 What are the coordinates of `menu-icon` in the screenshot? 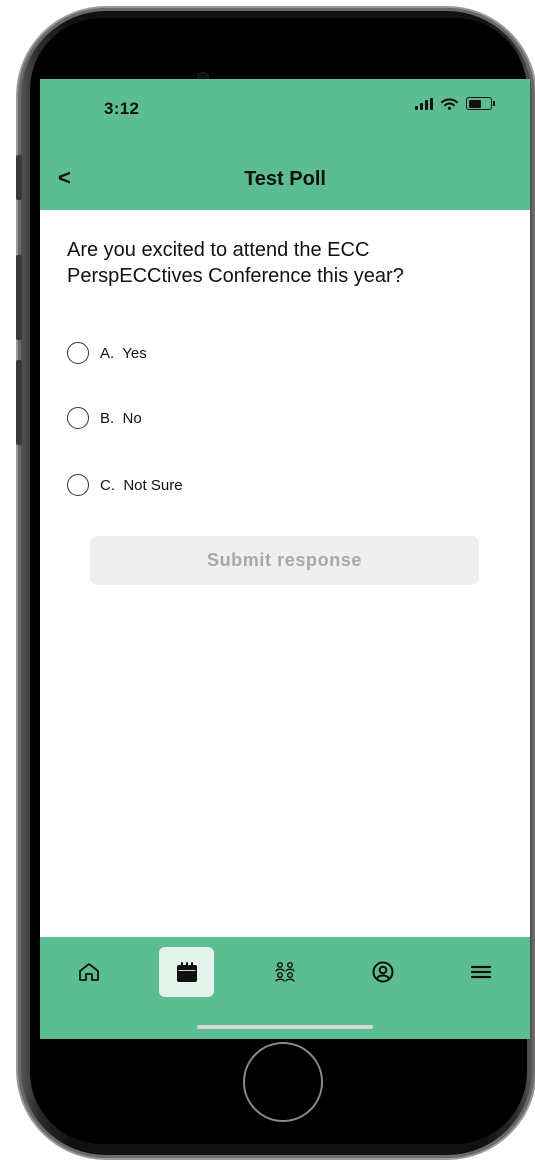 It's located at (480, 972).